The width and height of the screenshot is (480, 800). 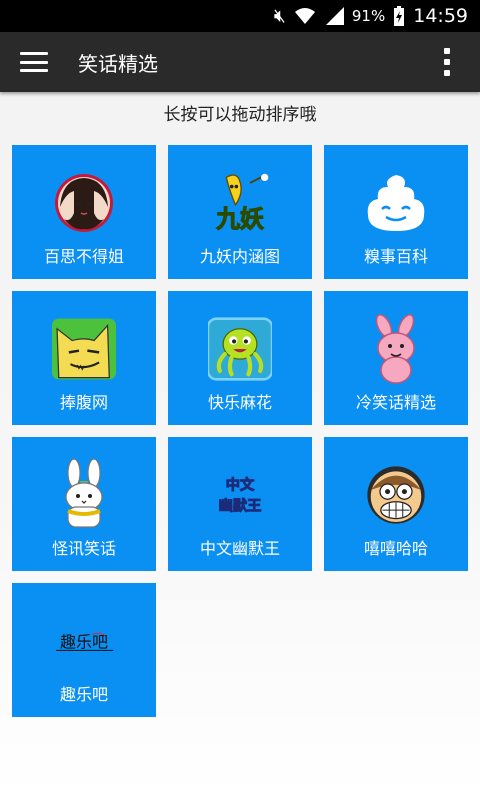 What do you see at coordinates (84, 203) in the screenshot?
I see `girl-avatar-icon` at bounding box center [84, 203].